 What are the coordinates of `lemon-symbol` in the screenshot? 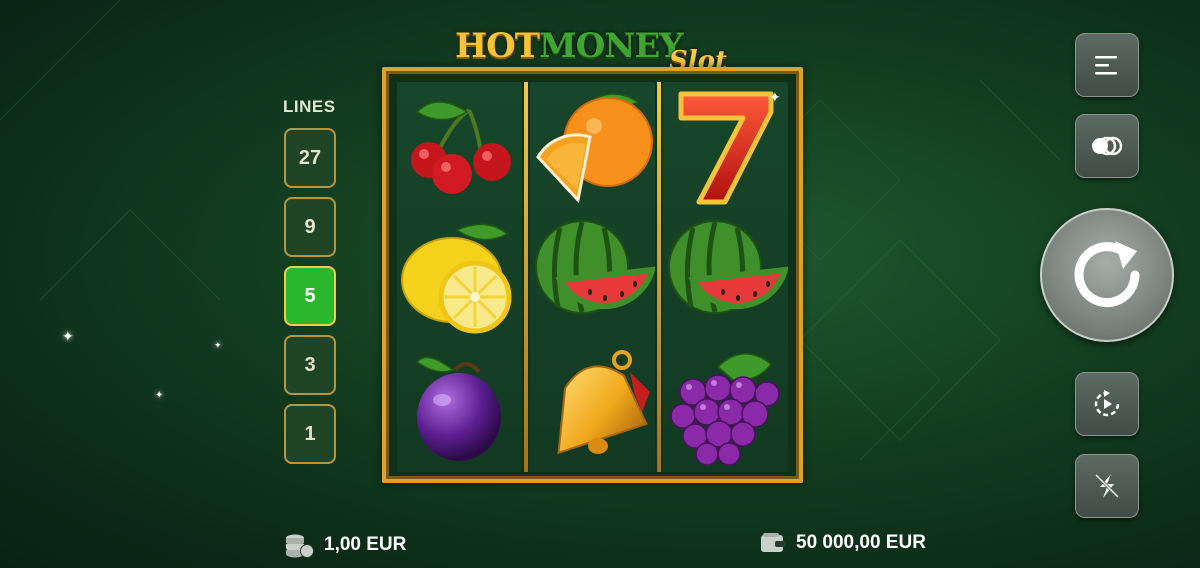 It's located at (456, 278).